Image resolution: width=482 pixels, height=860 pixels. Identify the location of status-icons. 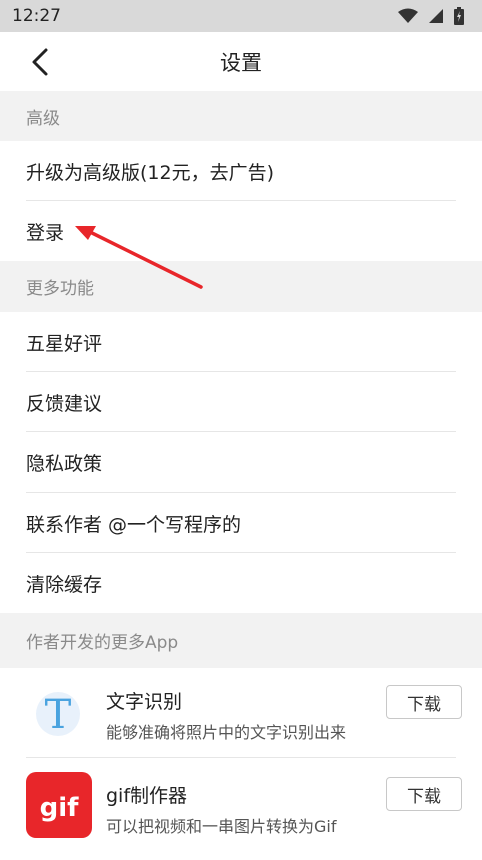
(431, 16).